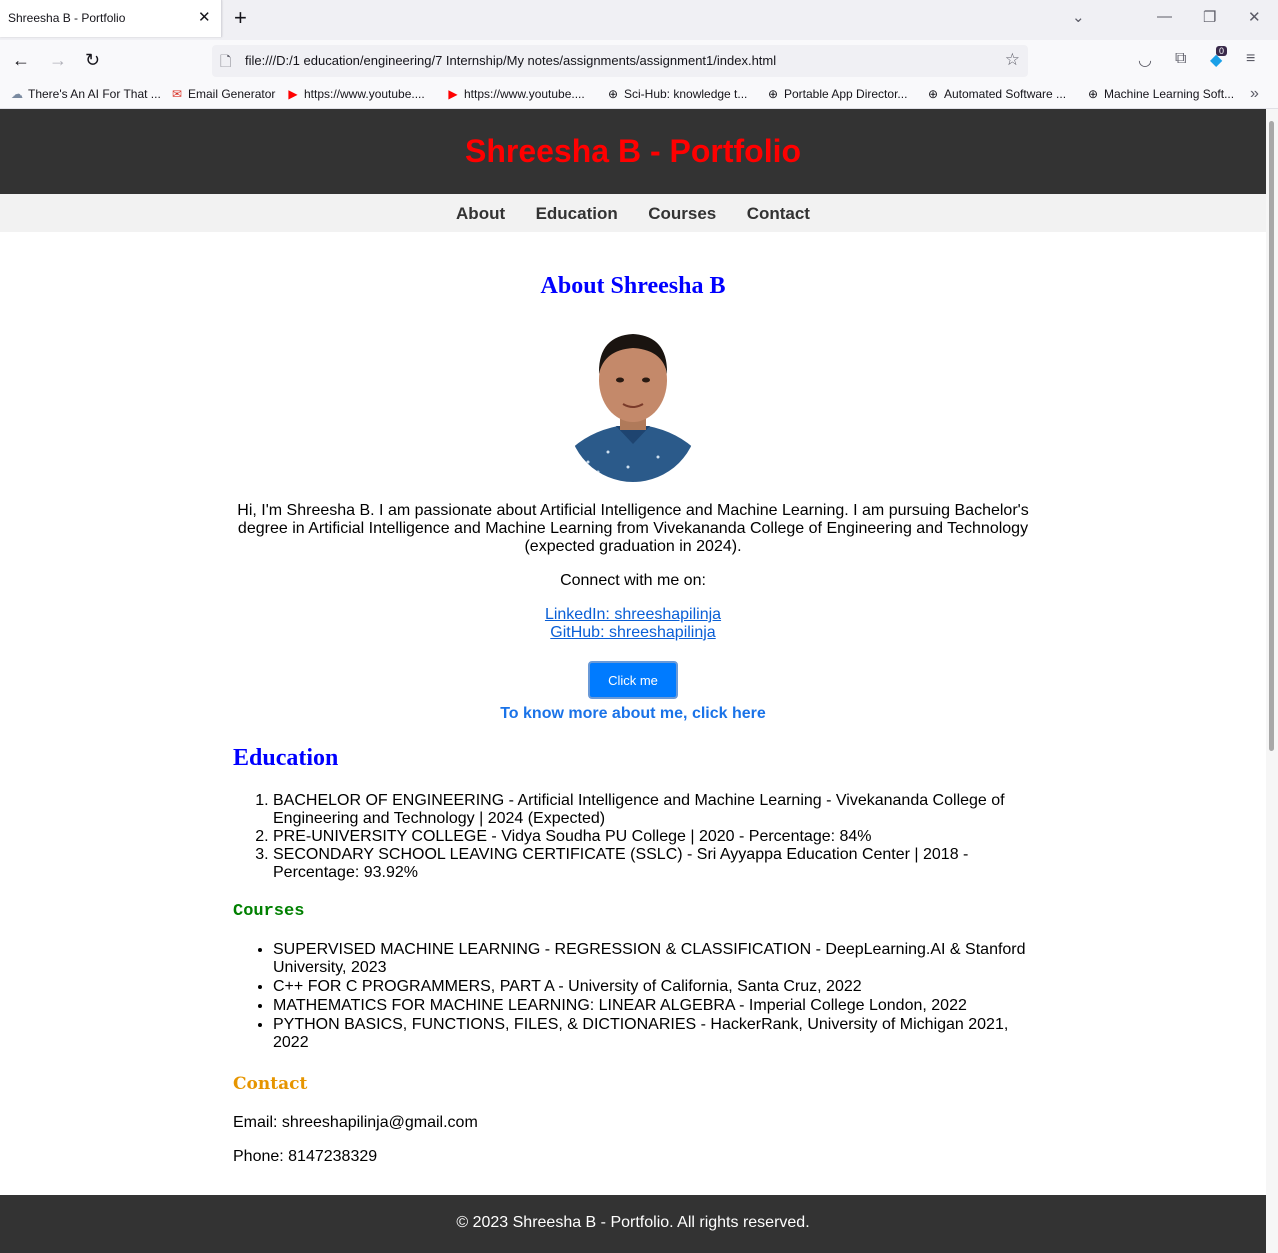 This screenshot has width=1278, height=1253. Describe the element at coordinates (633, 614) in the screenshot. I see `linkedin-link: LinkedIn: shreeshapilinja` at that location.